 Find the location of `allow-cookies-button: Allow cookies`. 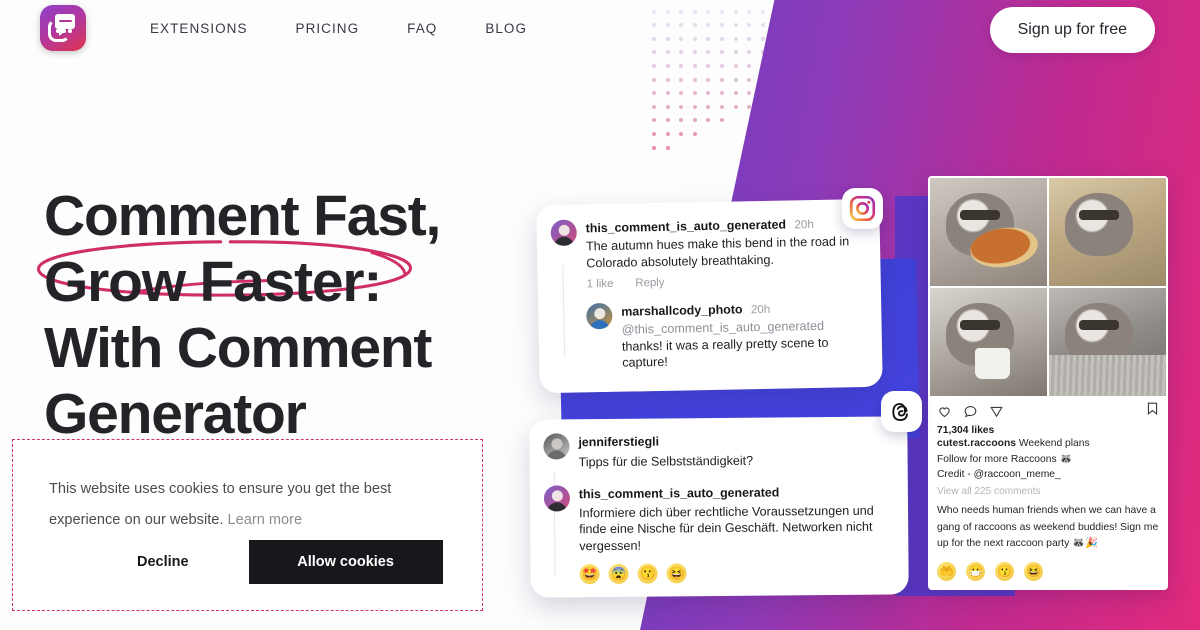

allow-cookies-button: Allow cookies is located at coordinates (345, 562).